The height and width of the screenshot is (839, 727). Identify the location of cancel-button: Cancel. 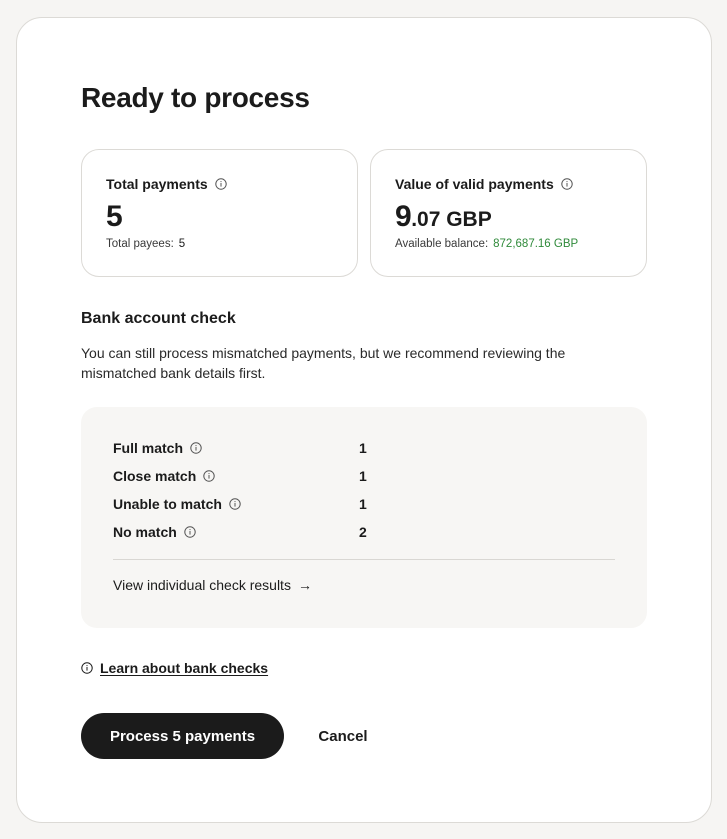
(343, 736).